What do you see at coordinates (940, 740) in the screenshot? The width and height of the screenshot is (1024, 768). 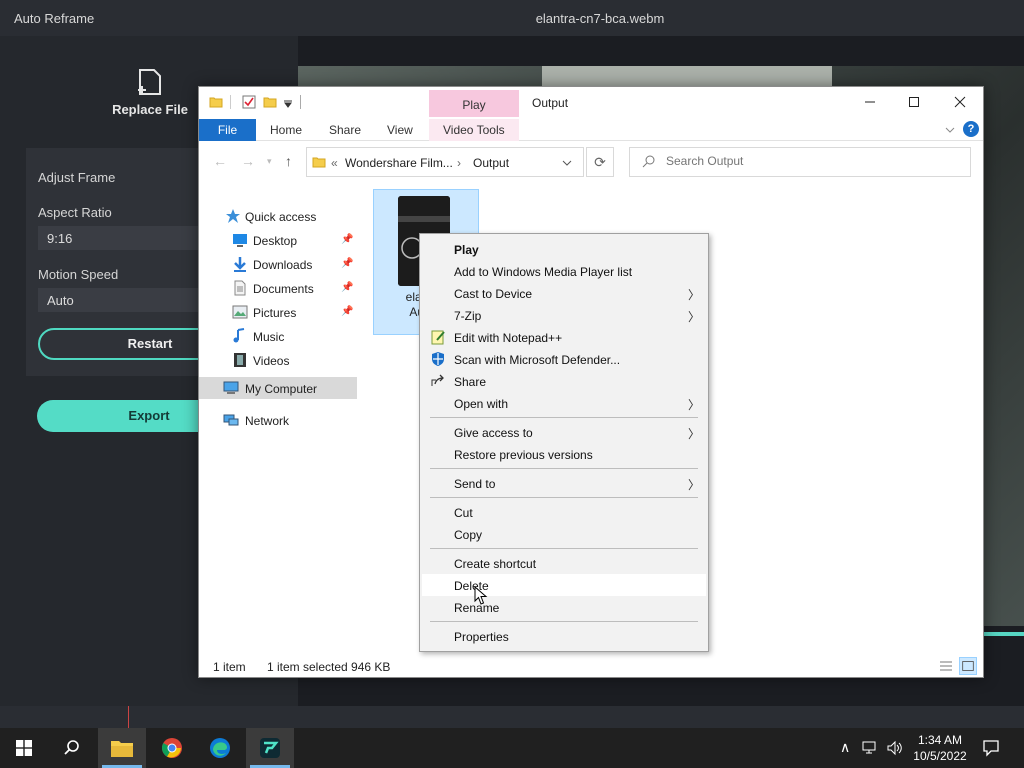 I see `clock-time: 1:34 AM` at bounding box center [940, 740].